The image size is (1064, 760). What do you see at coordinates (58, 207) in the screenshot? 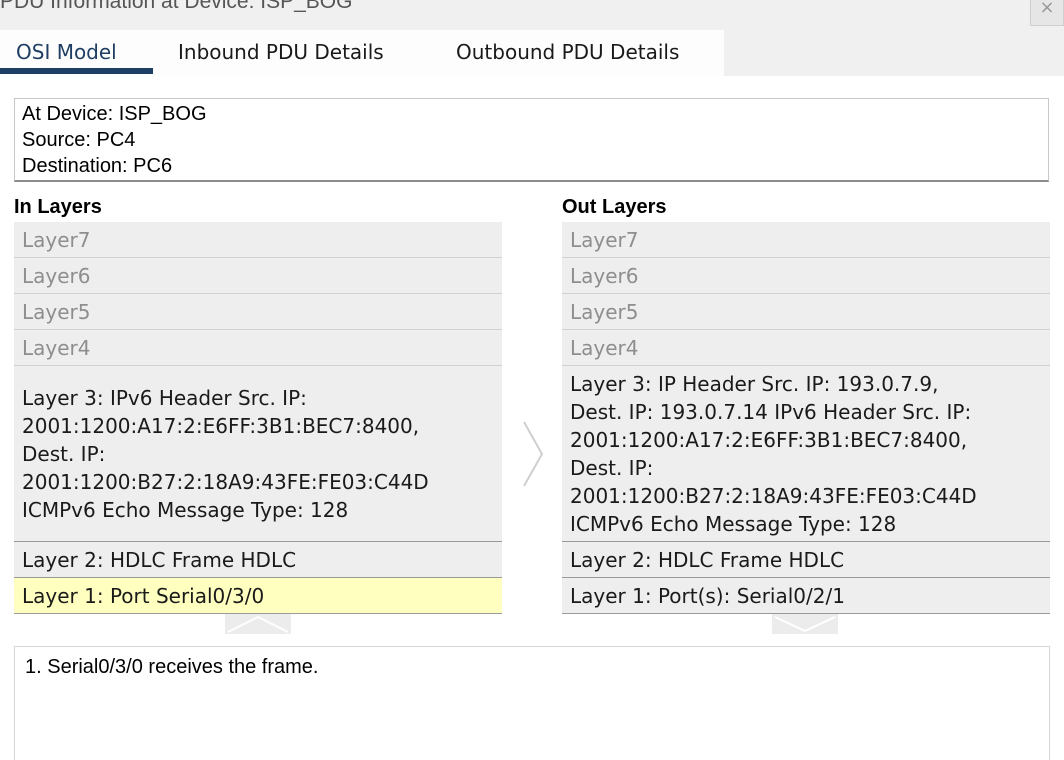
I see `in-layers-heading: In Layers` at bounding box center [58, 207].